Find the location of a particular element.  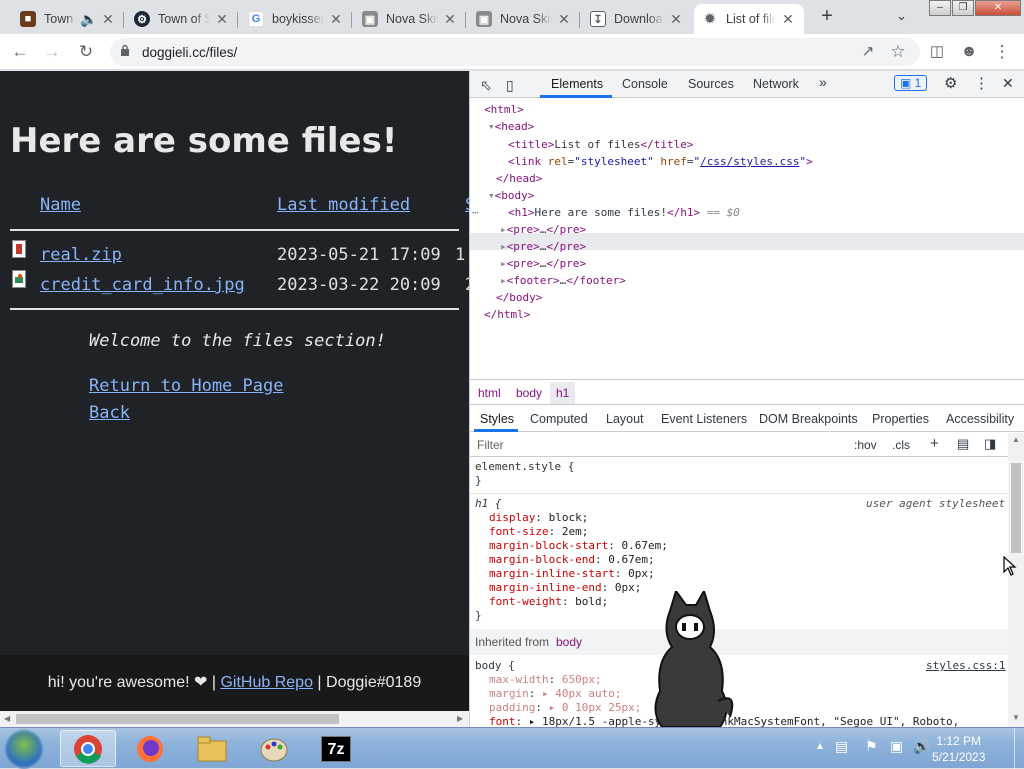

new-tab-button: + is located at coordinates (827, 17).